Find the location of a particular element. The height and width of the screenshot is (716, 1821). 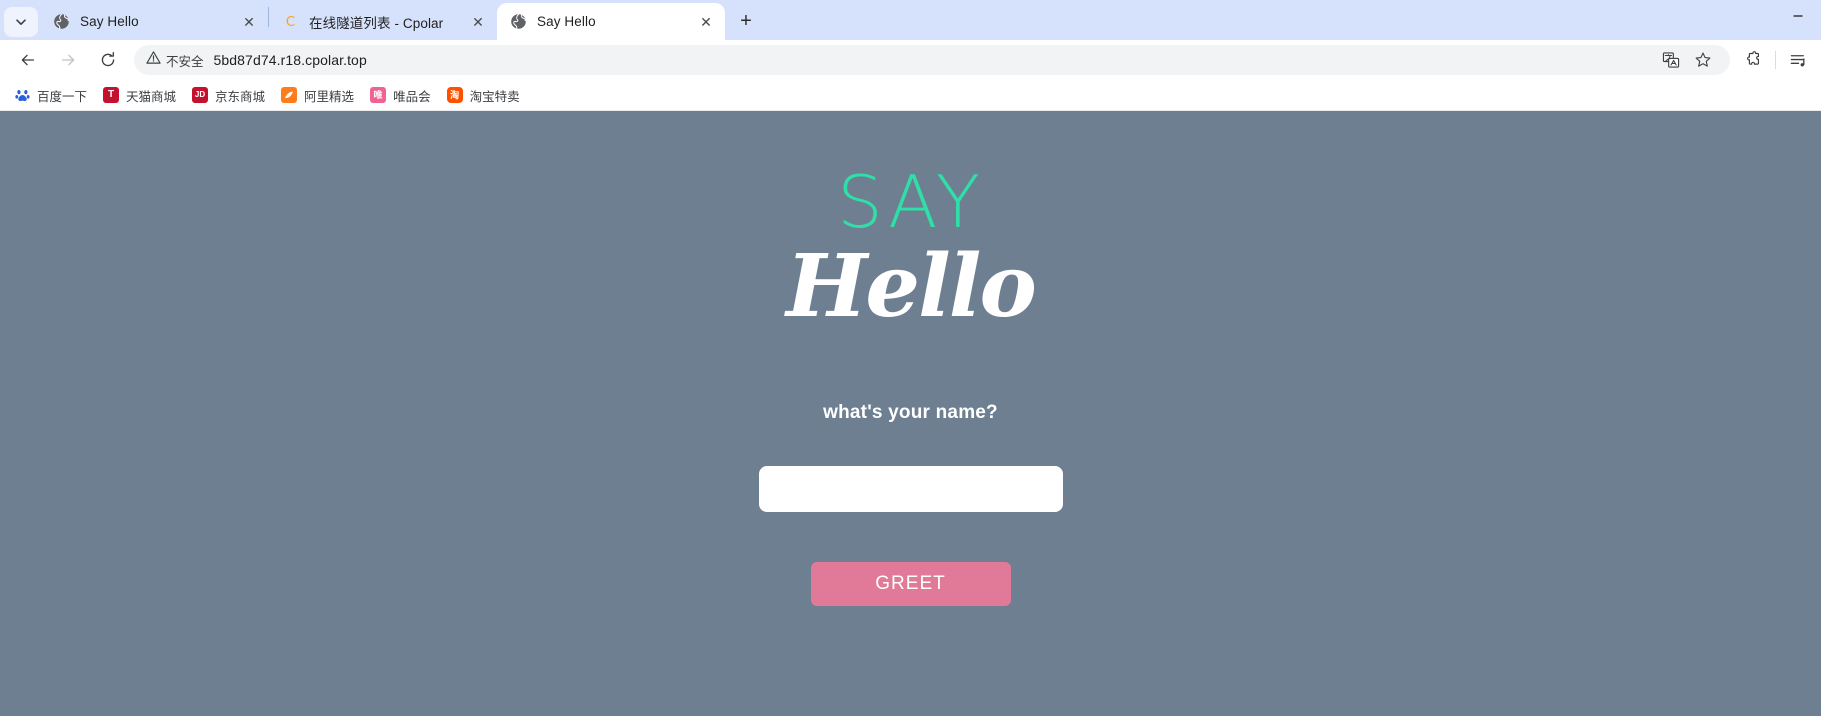

browser-tab-2: C 在线隧道列表 - Cpolar ✕ is located at coordinates (383, 21).